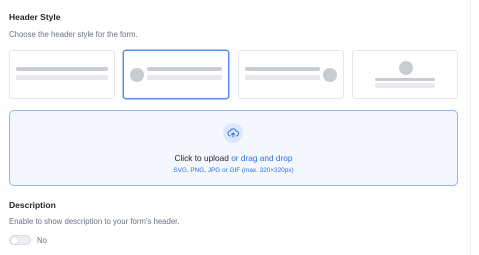 This screenshot has height=255, width=479. Describe the element at coordinates (32, 205) in the screenshot. I see `description-title: Description` at that location.